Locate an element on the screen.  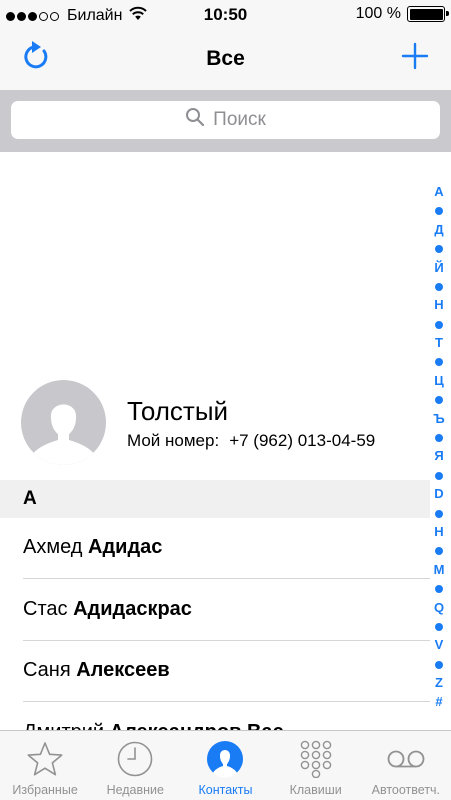
tab-voicemail: Автоответч. is located at coordinates (406, 765).